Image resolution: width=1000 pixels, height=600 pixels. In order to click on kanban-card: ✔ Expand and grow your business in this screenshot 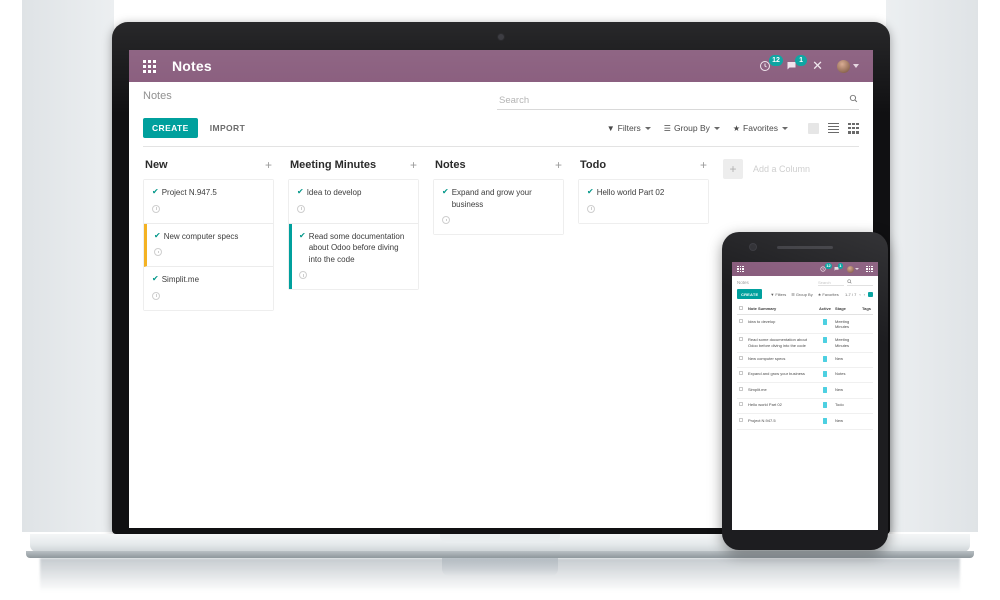, I will do `click(498, 207)`.